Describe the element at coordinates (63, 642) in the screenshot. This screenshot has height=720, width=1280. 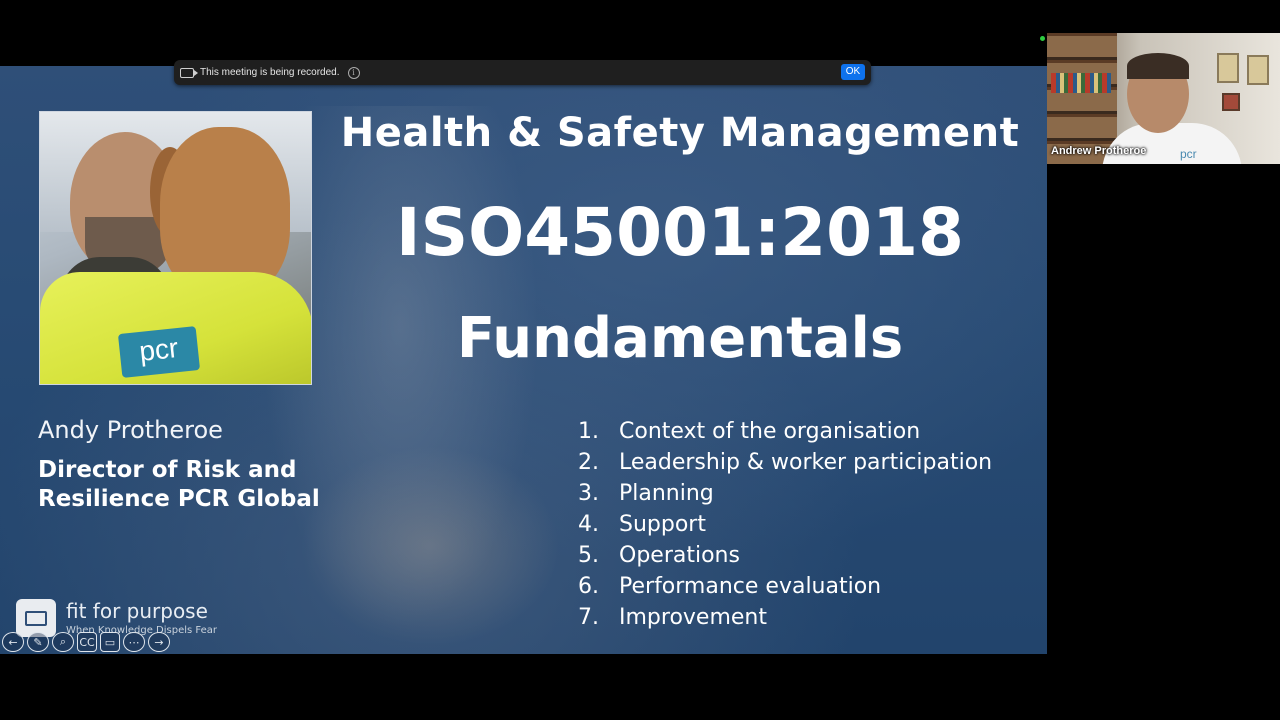
I see `zoom-icon: ⌕` at that location.